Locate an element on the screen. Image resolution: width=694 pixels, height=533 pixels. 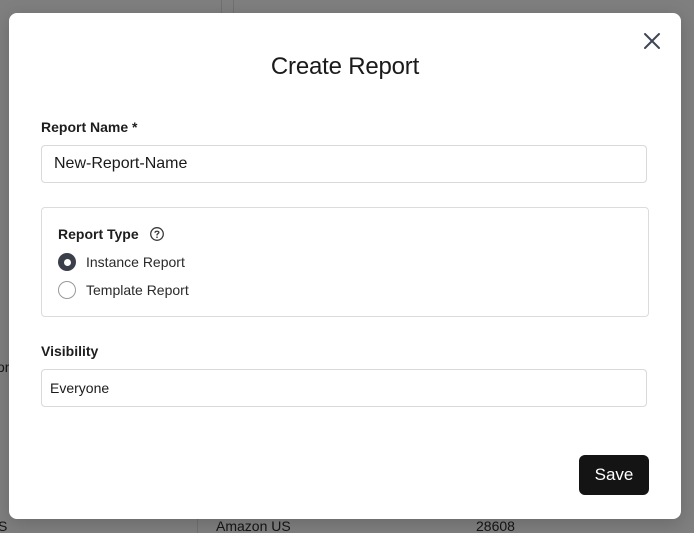
visibility-label: Visibility is located at coordinates (70, 351).